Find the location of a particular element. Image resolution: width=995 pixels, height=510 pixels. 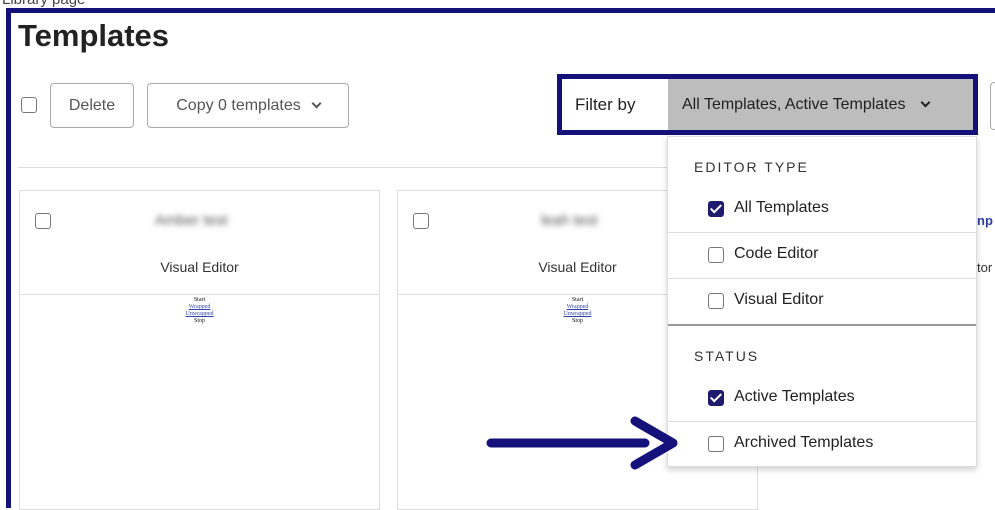

option-active-templates: Active Templates is located at coordinates (822, 398).